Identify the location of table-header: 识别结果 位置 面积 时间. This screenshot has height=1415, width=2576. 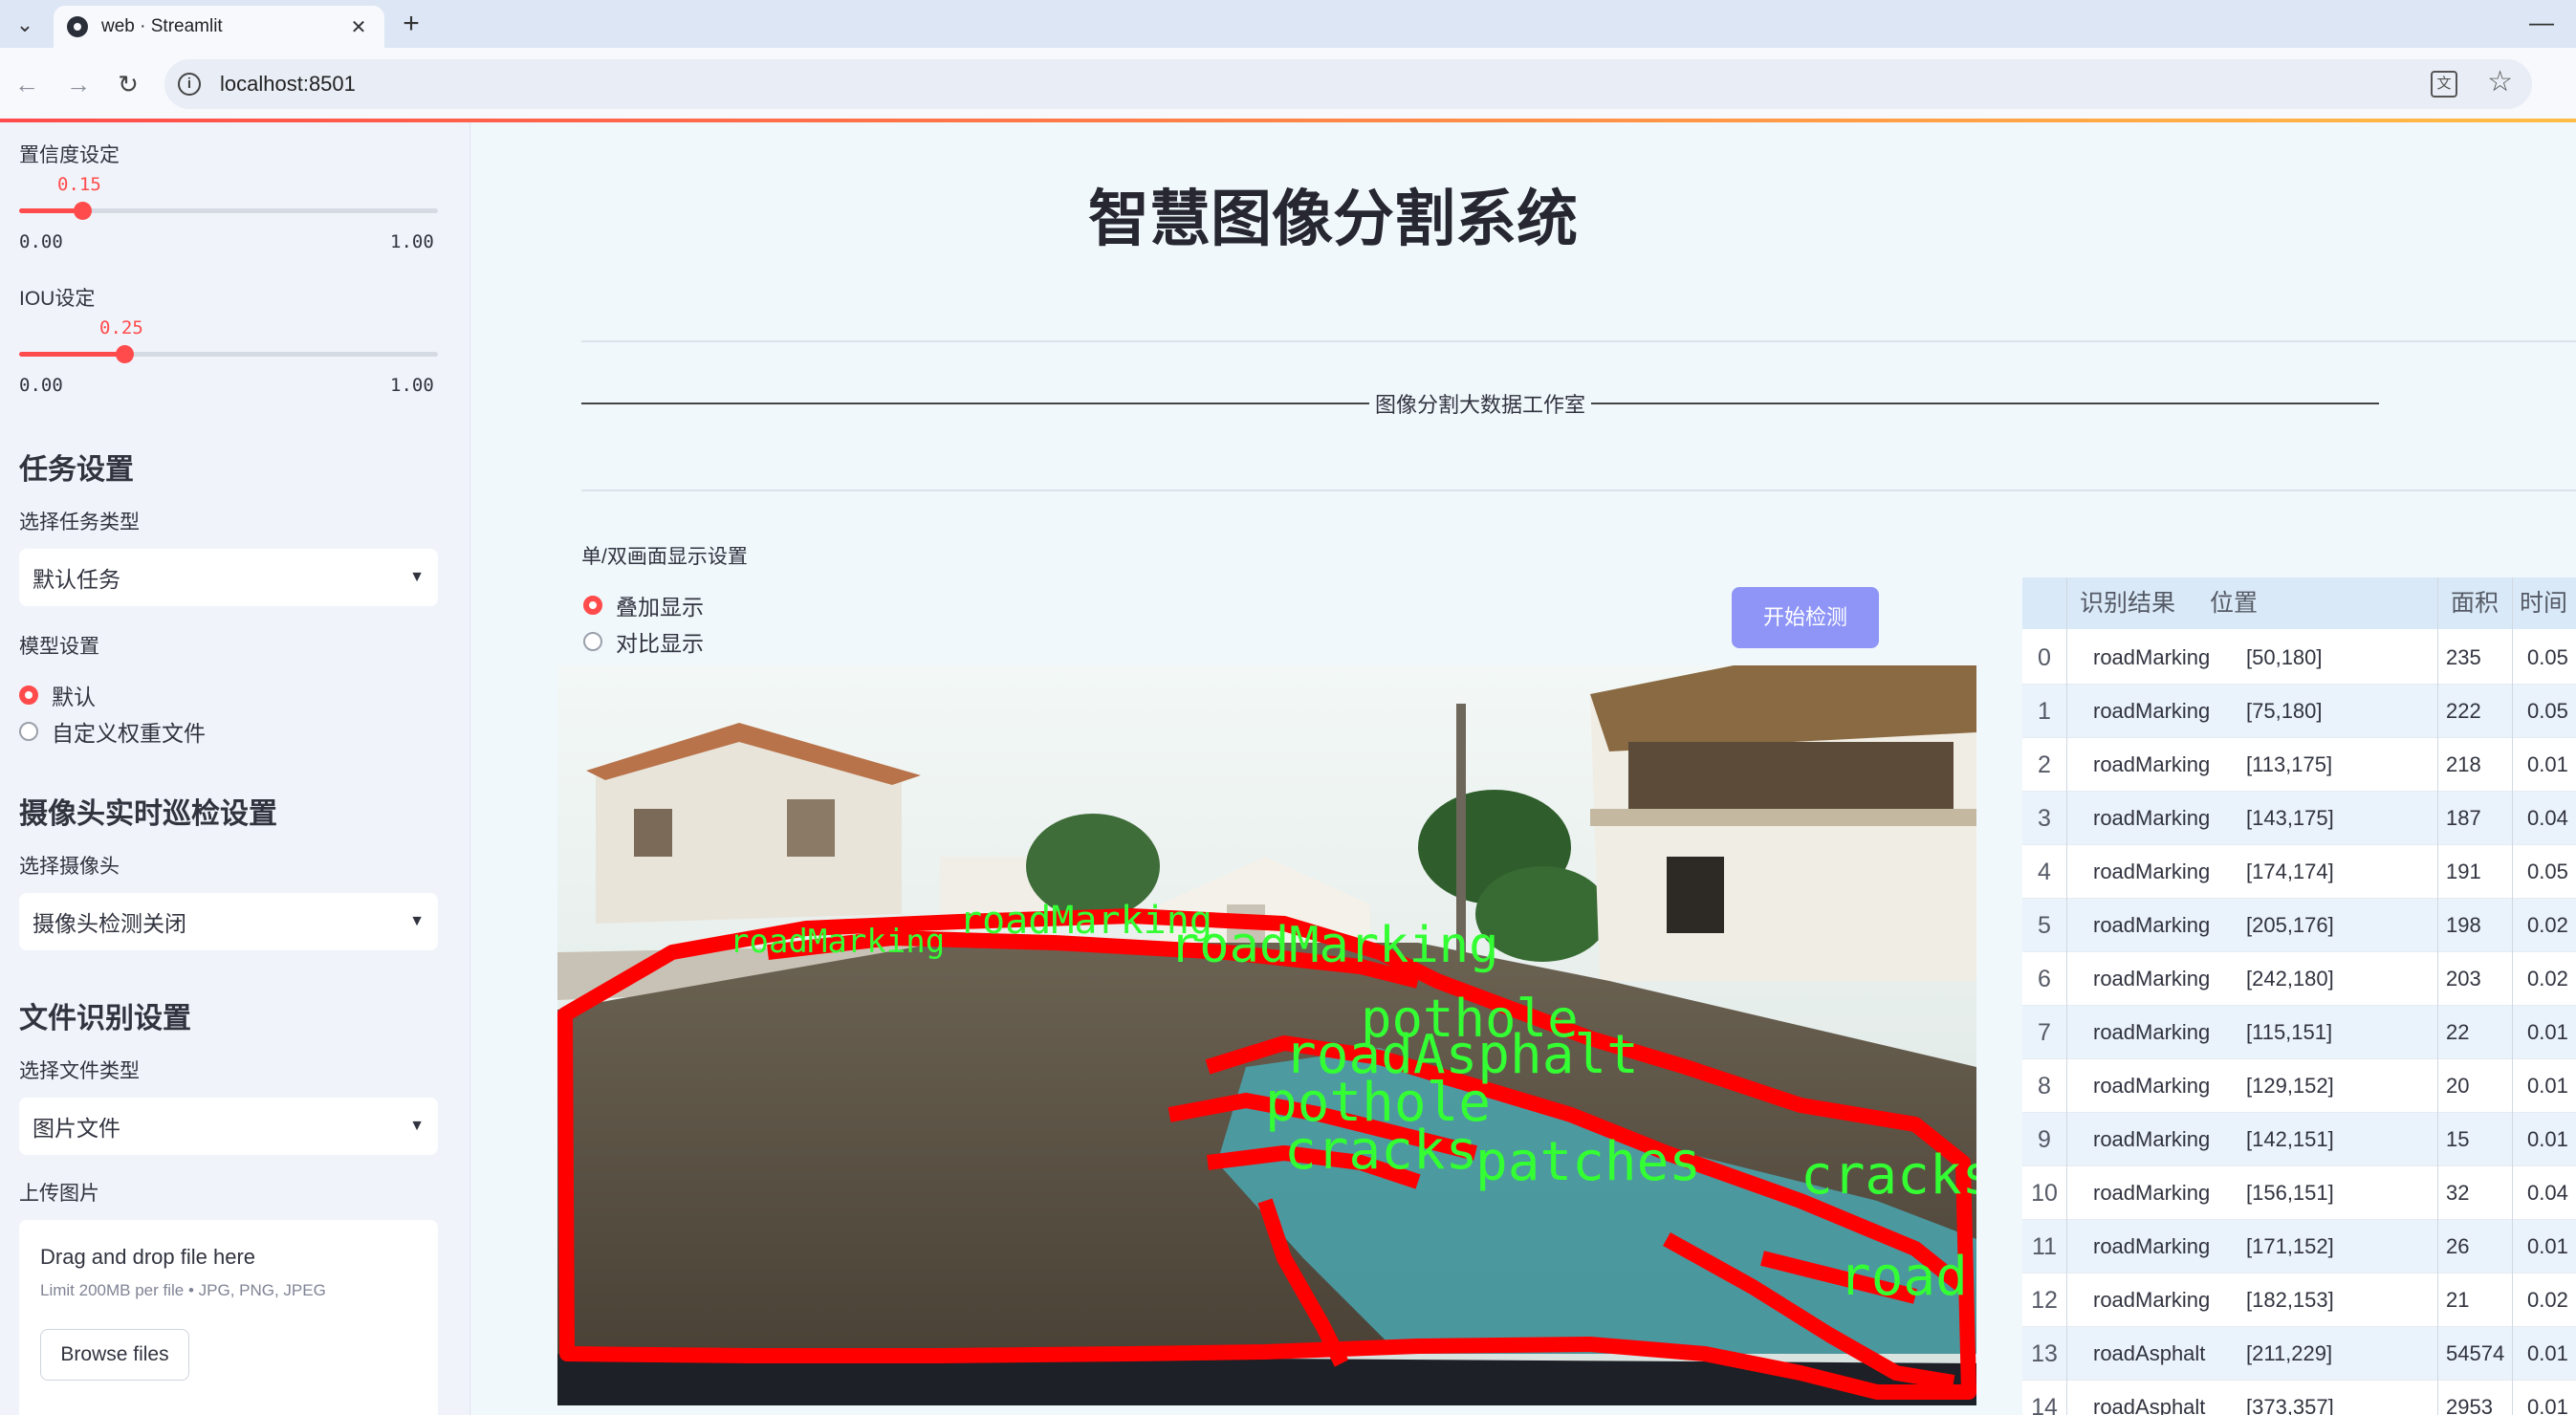
(2299, 603).